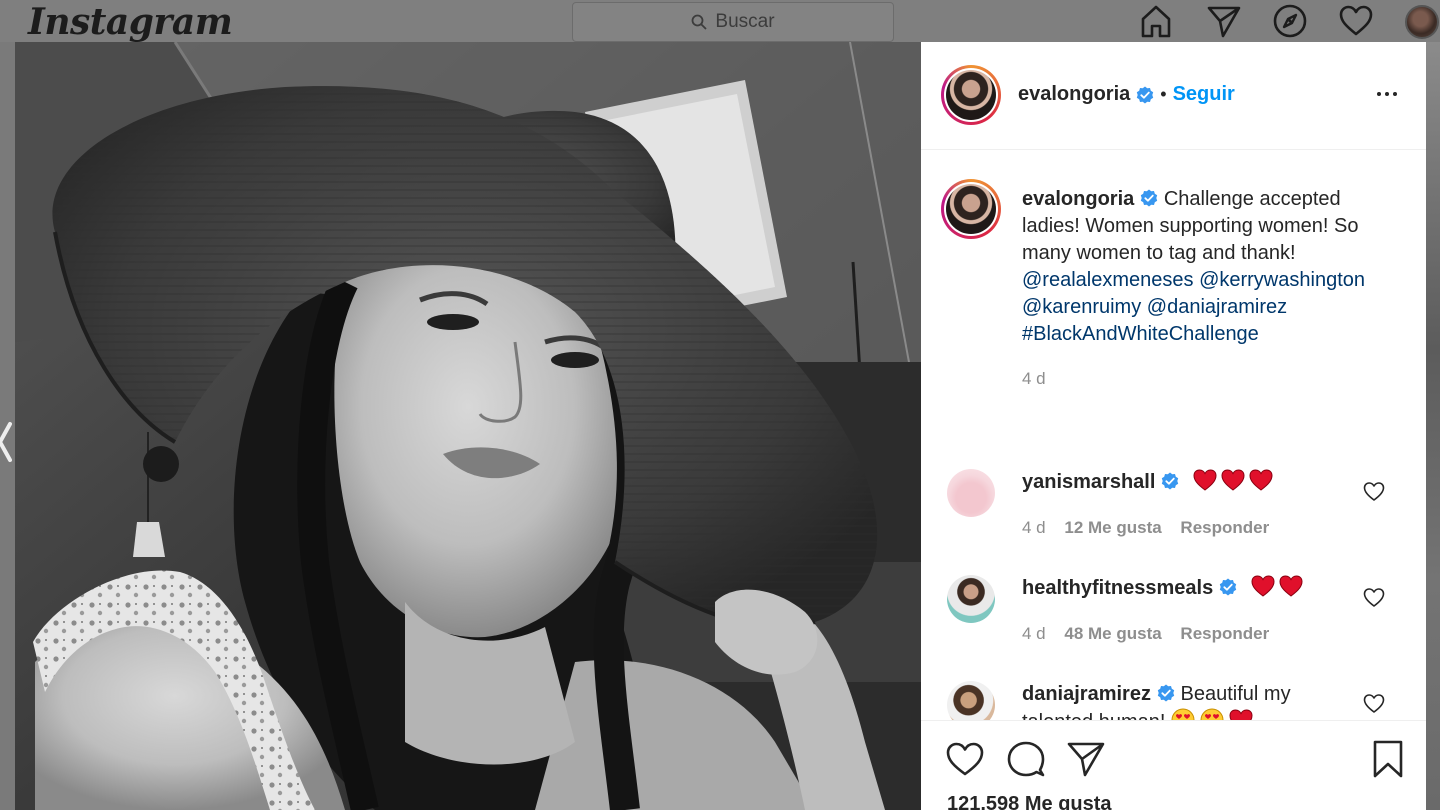 The image size is (1440, 810). Describe the element at coordinates (6, 442) in the screenshot. I see `previous-post-arrow` at that location.